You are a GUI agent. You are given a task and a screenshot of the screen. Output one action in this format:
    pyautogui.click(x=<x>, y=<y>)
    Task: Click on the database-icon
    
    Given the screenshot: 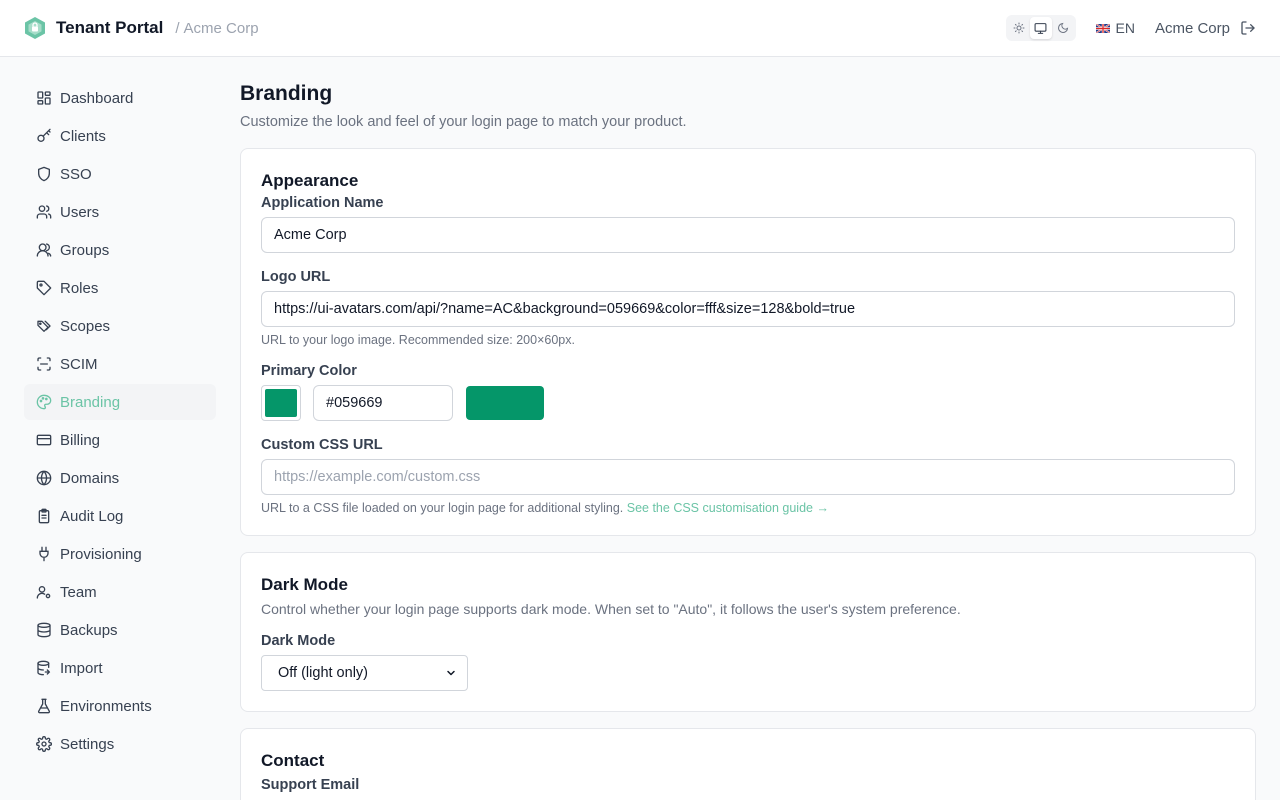 What is the action you would take?
    pyautogui.click(x=44, y=630)
    